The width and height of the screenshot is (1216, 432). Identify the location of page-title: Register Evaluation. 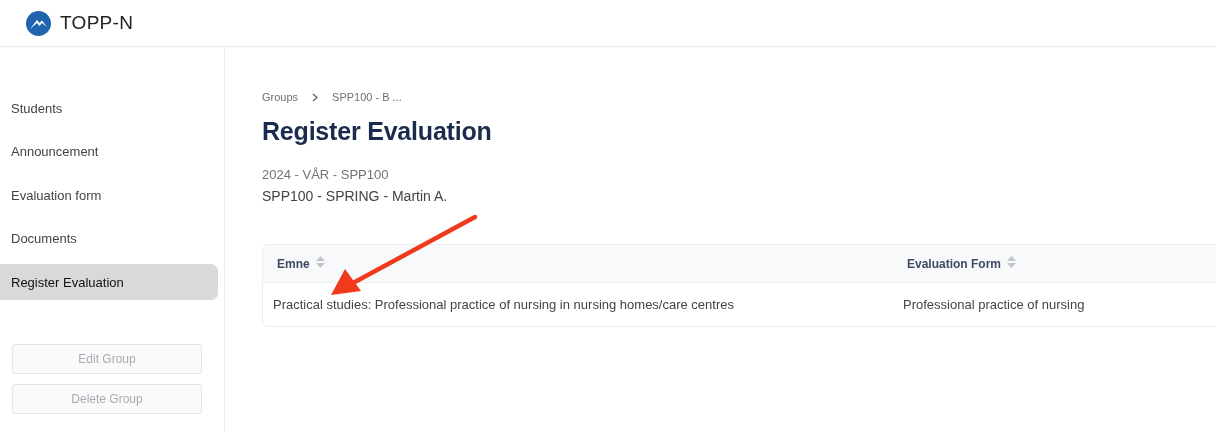
(377, 131).